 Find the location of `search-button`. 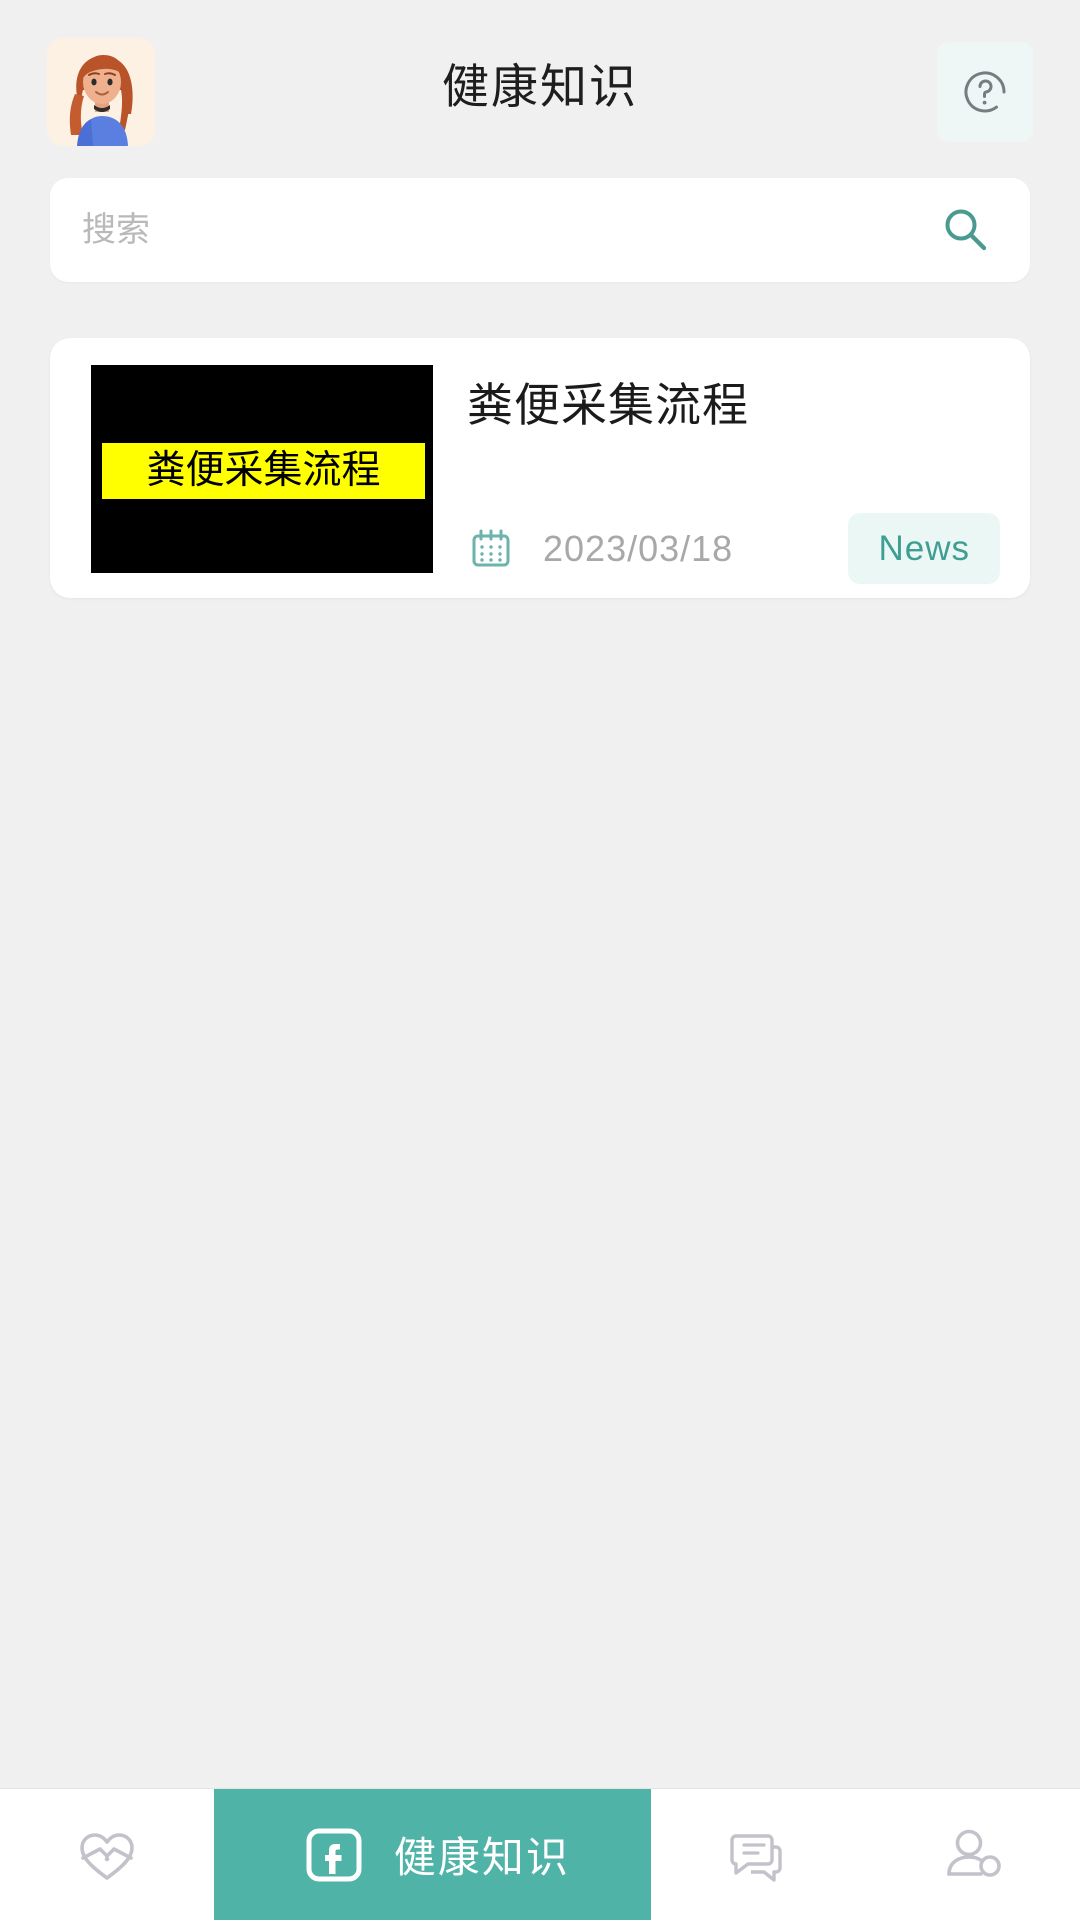

search-button is located at coordinates (966, 230).